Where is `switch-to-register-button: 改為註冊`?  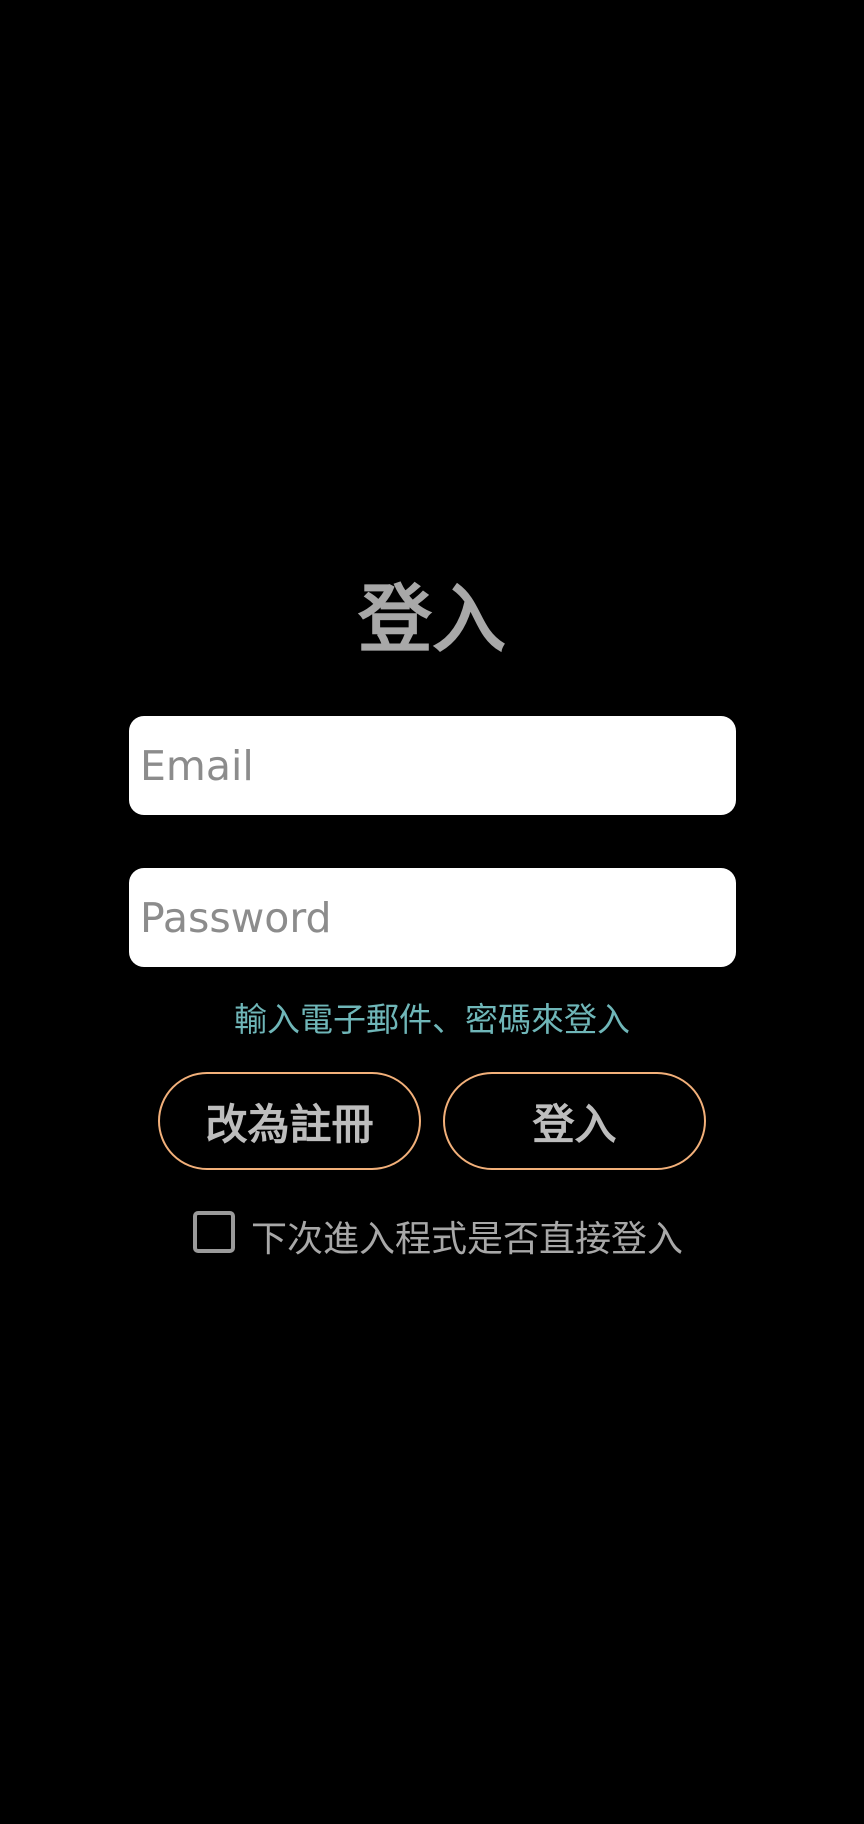
switch-to-register-button: 改為註冊 is located at coordinates (289, 1121).